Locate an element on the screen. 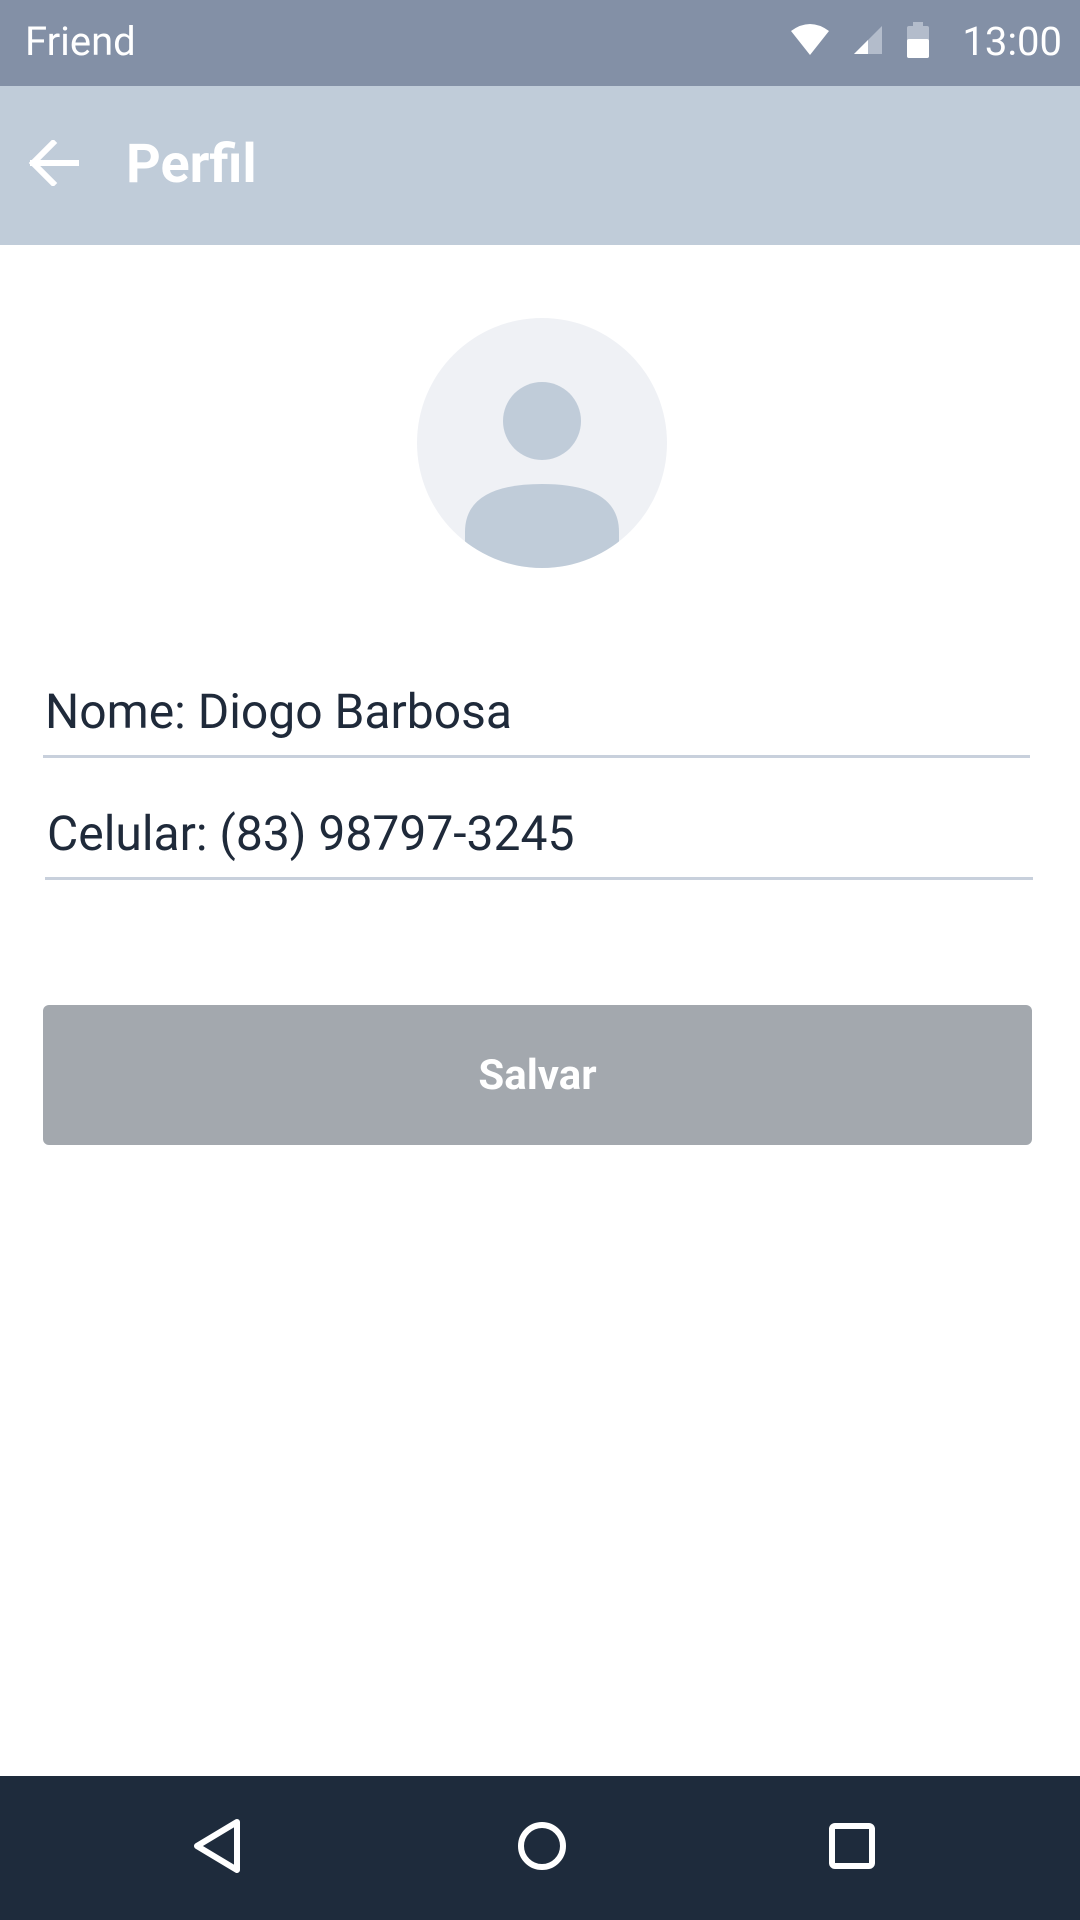 The width and height of the screenshot is (1080, 1920). recents-square-icon is located at coordinates (852, 1848).